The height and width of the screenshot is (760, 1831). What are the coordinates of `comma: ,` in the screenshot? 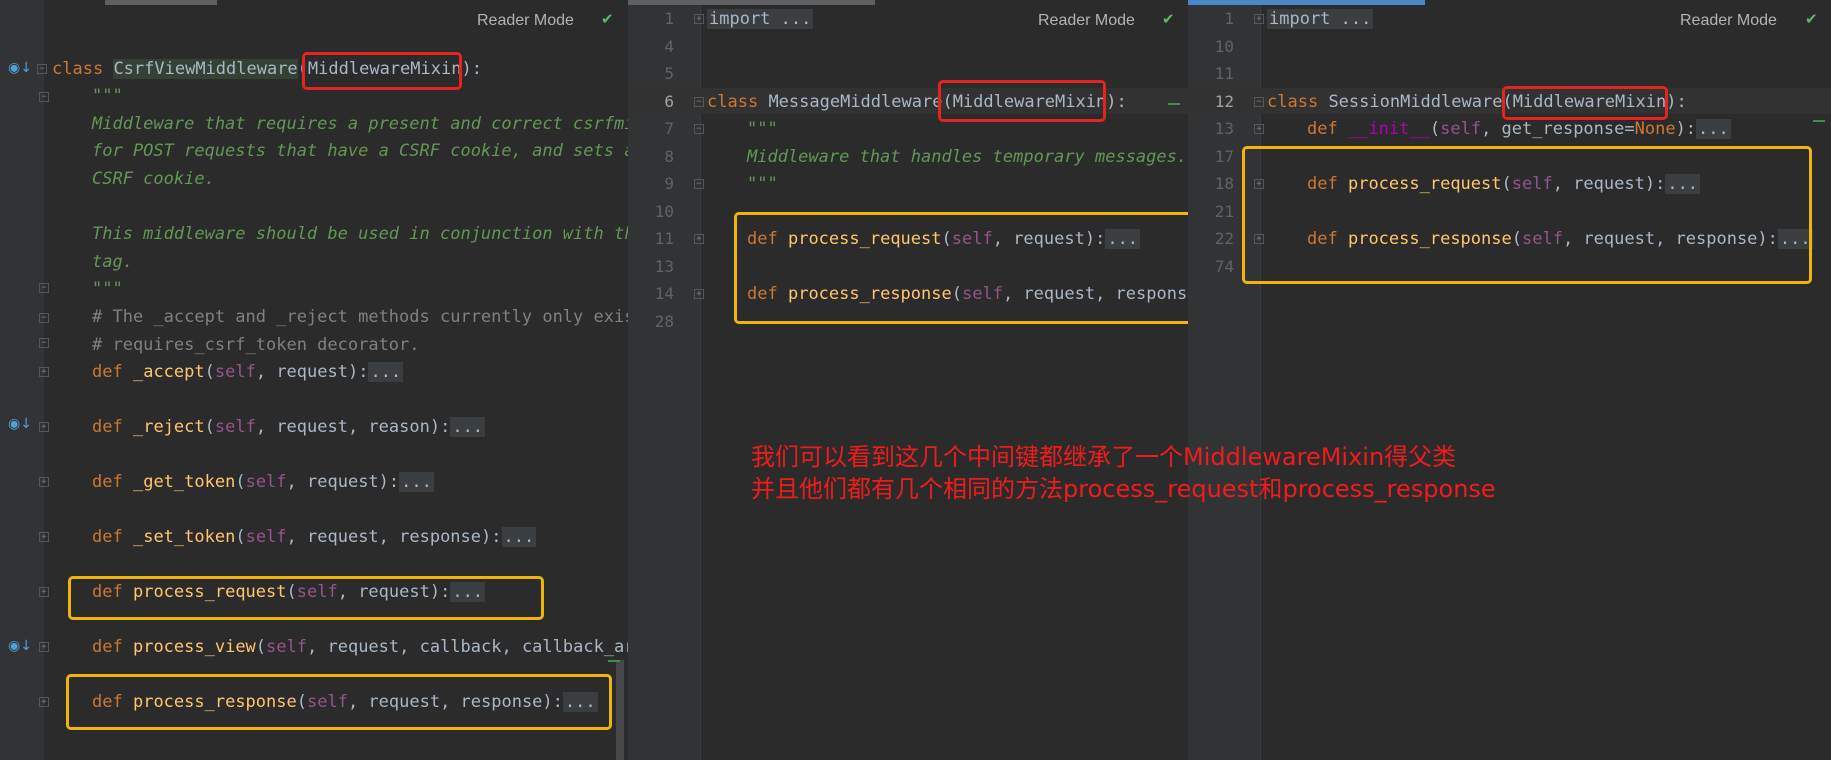 It's located at (1491, 129).